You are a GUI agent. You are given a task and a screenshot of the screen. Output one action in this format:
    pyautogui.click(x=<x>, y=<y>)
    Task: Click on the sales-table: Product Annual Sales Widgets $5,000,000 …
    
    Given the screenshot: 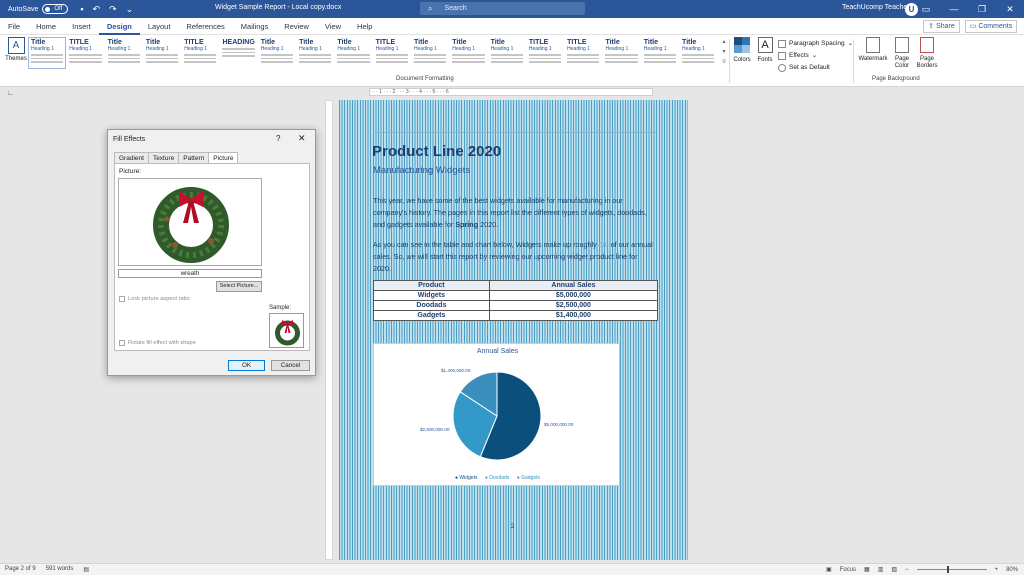 What is the action you would take?
    pyautogui.click(x=516, y=300)
    